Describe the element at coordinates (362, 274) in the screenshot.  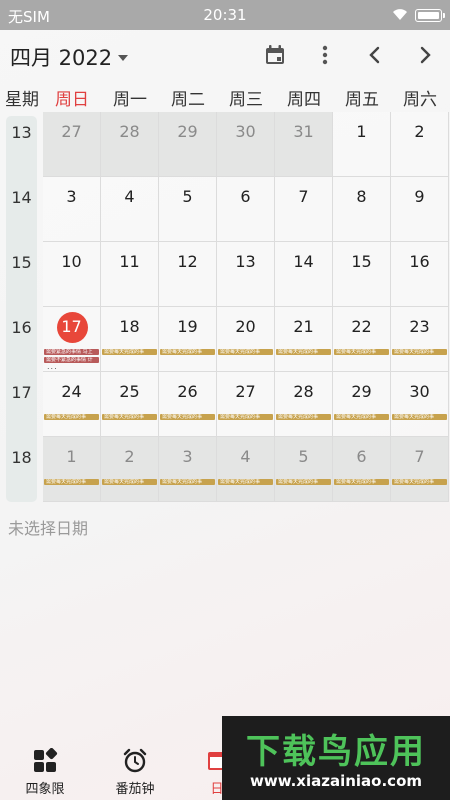
I see `day-cell: 15` at that location.